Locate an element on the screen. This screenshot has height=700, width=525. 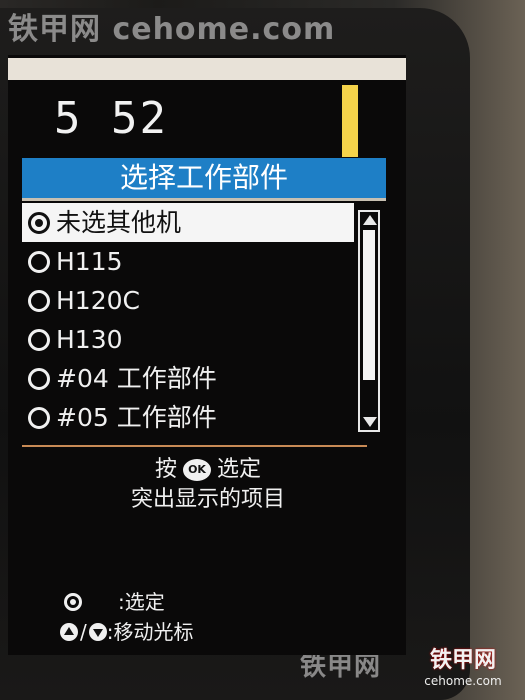
list-item: H130 is located at coordinates (188, 339).